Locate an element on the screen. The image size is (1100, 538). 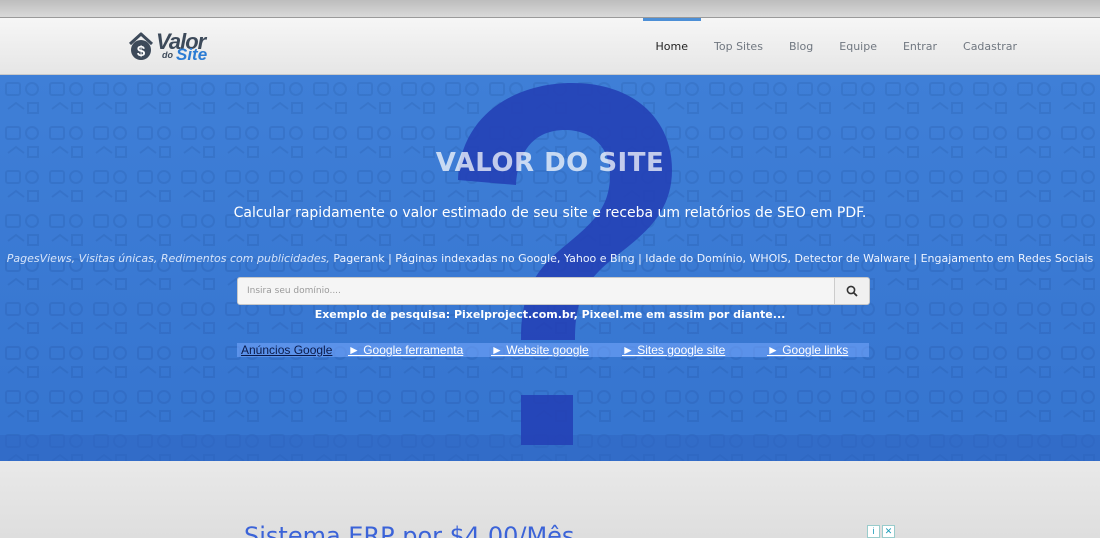
domain-search is located at coordinates (553, 291).